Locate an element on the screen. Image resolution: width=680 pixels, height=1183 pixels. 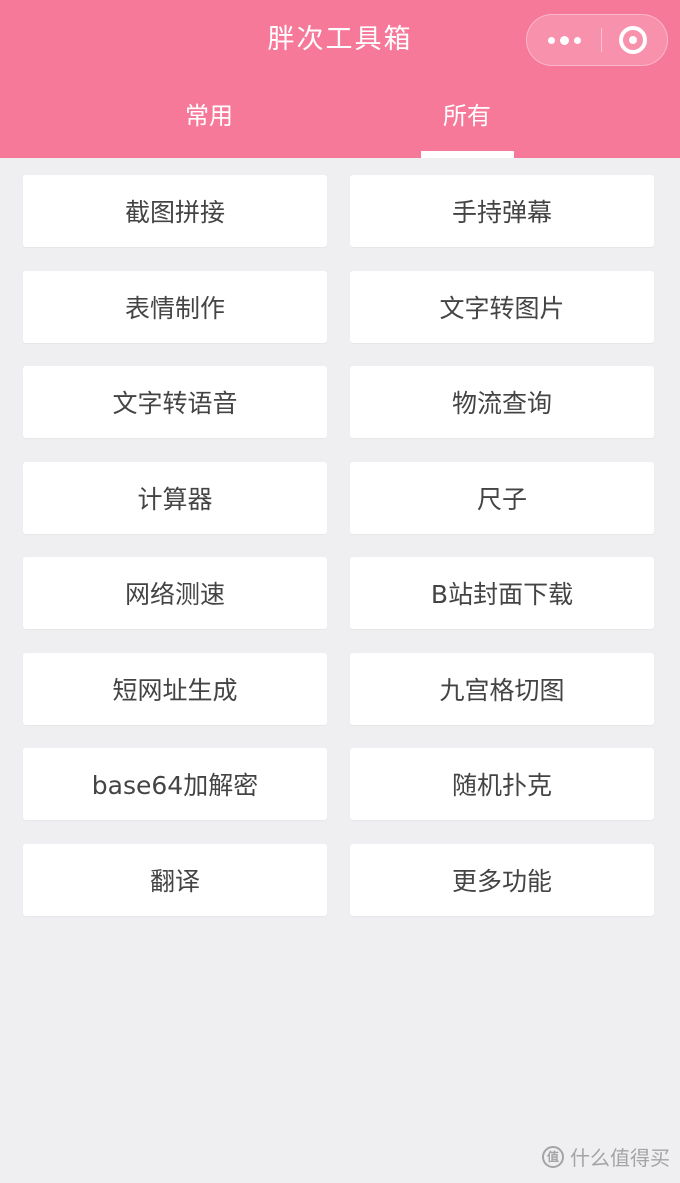
tool-translate: 翻译 is located at coordinates (175, 879).